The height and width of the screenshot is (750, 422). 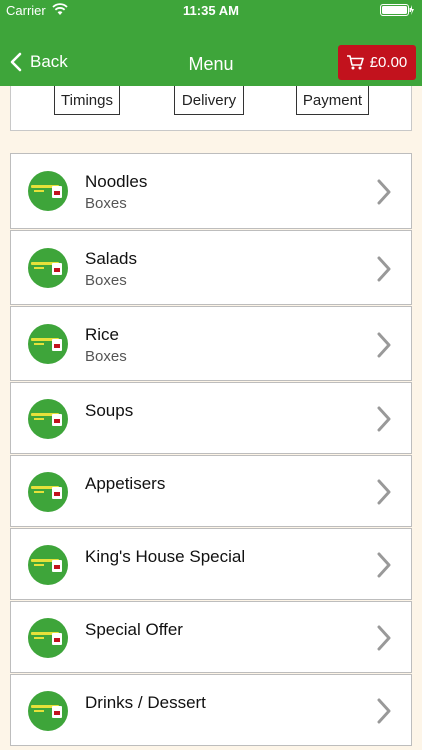 What do you see at coordinates (165, 556) in the screenshot?
I see `item-title: King's House Special` at bounding box center [165, 556].